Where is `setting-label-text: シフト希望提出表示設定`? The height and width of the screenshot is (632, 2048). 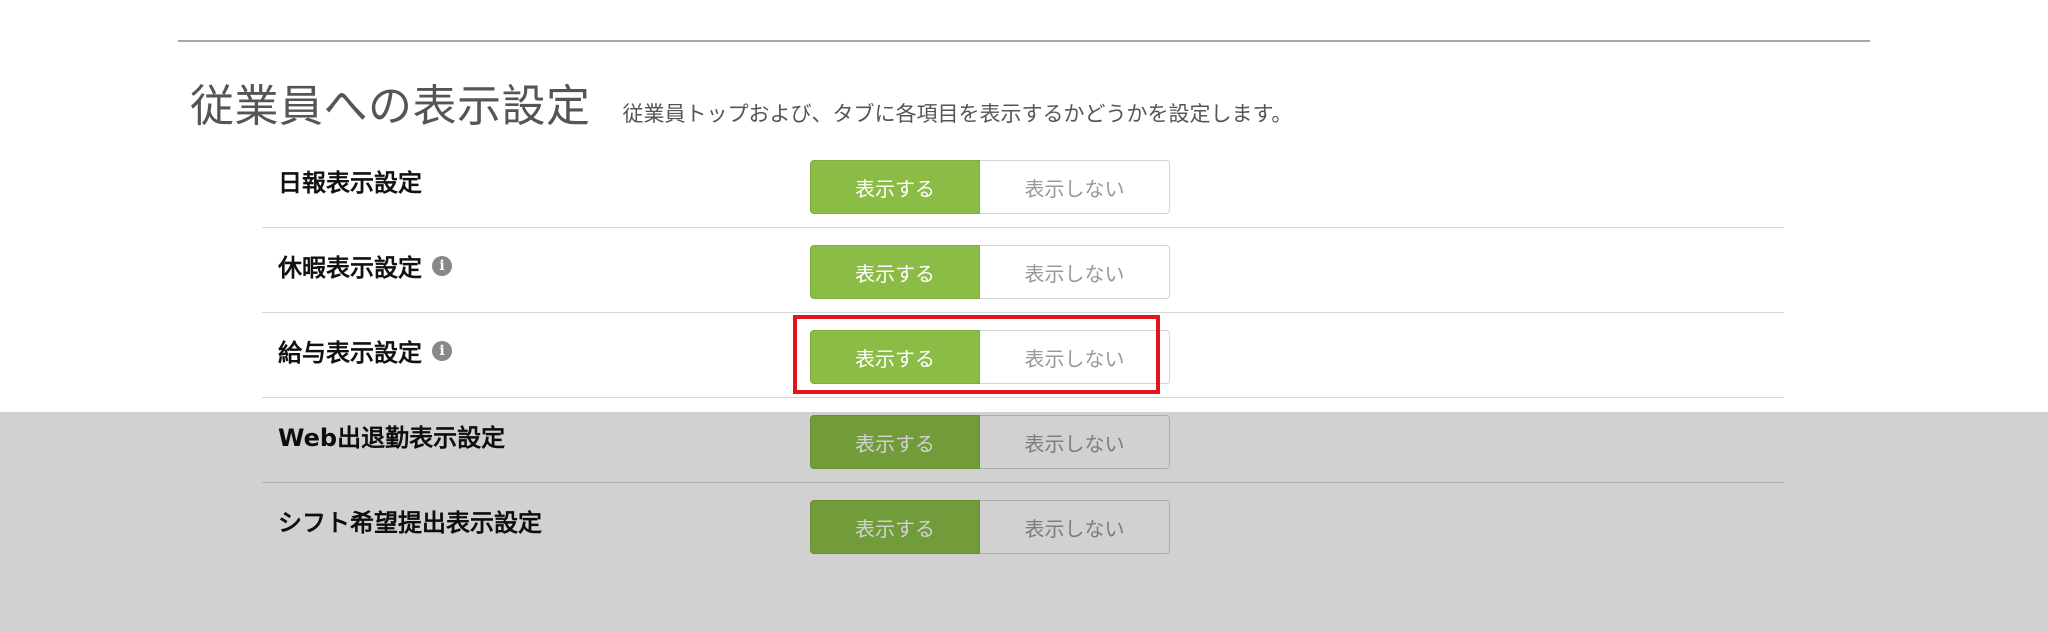
setting-label-text: シフト希望提出表示設定 is located at coordinates (410, 523).